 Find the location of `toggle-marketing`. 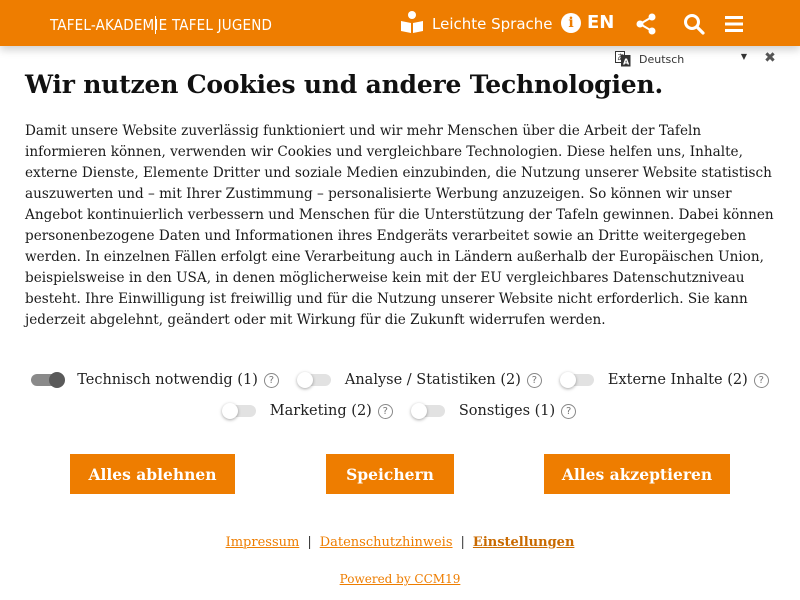

toggle-marketing is located at coordinates (238, 411).